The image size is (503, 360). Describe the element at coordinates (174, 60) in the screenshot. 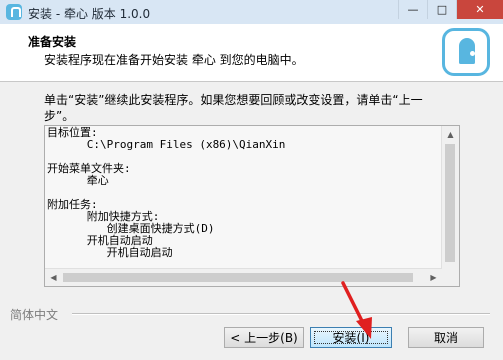

I see `page-subtitle: 安装程序现在准备开始安装 牵心 到您的电脑中。` at that location.